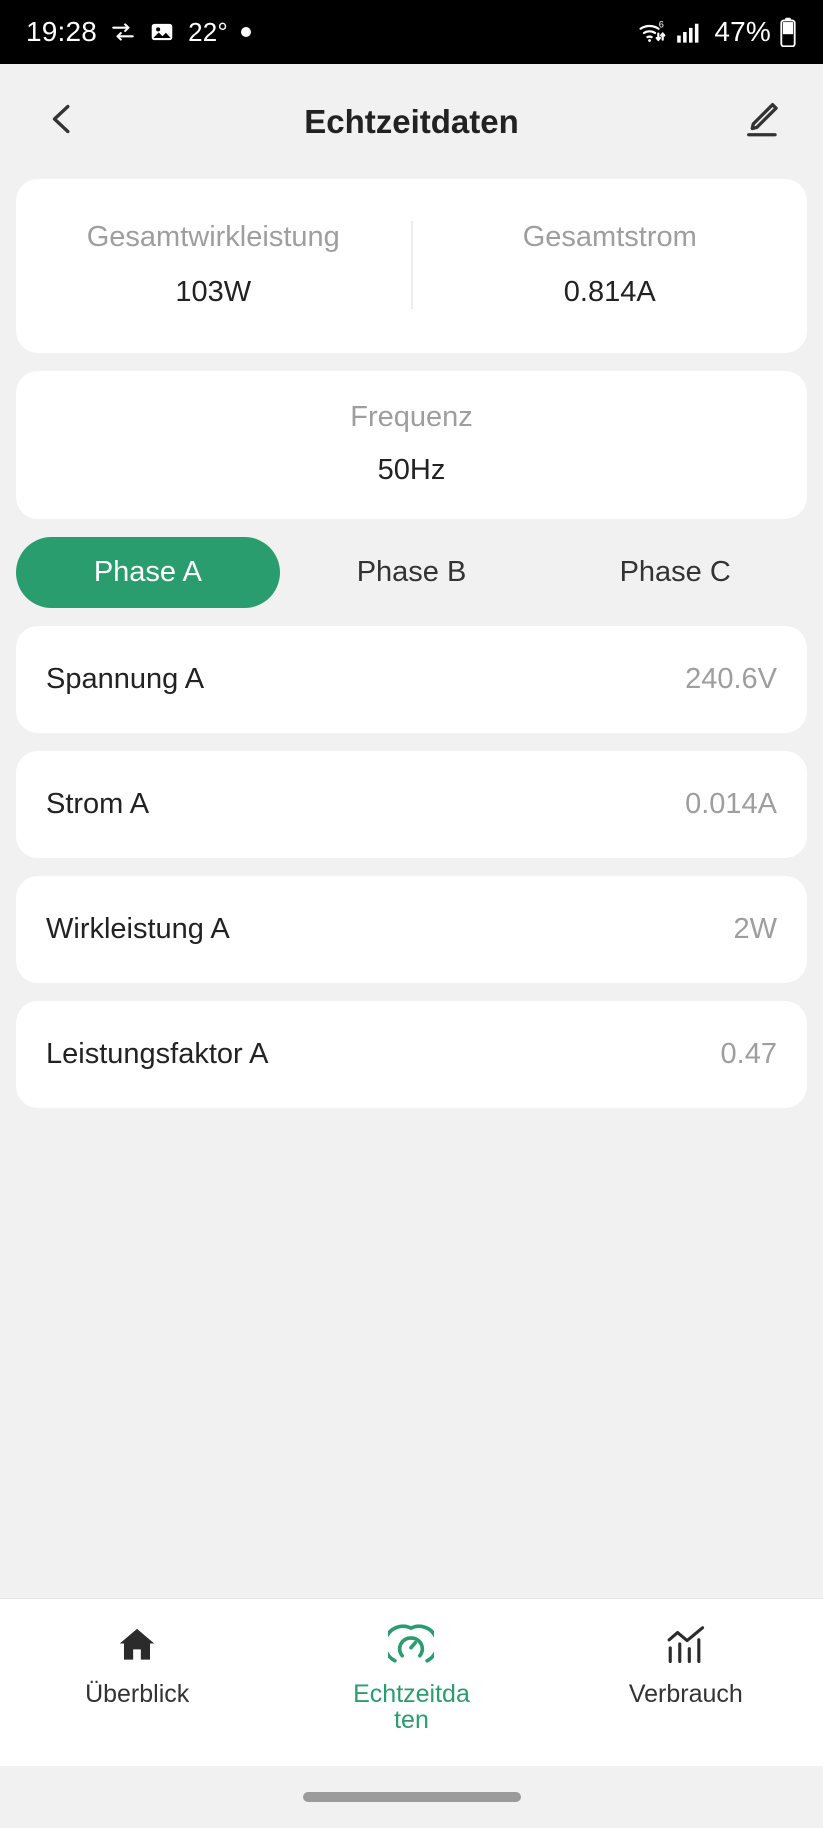 Image resolution: width=823 pixels, height=1828 pixels. What do you see at coordinates (411, 417) in the screenshot?
I see `frequency-label: Frequenz` at bounding box center [411, 417].